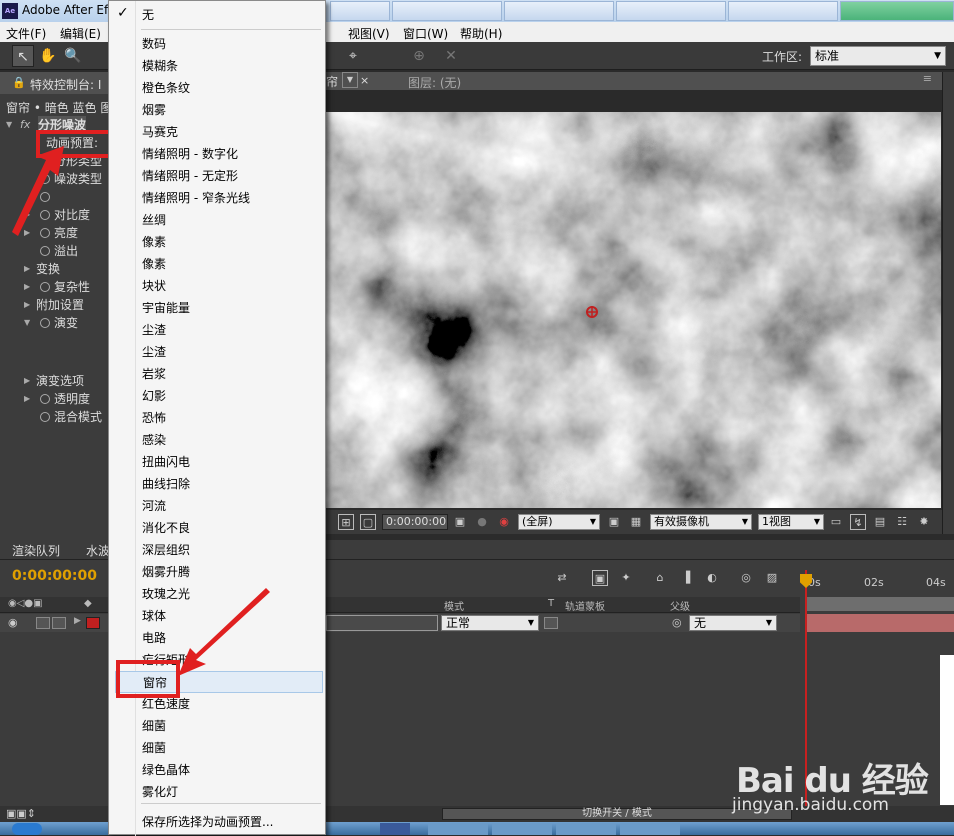 The image size is (954, 836). I want to click on param-row: ▶ 对比度, so click(55, 215).